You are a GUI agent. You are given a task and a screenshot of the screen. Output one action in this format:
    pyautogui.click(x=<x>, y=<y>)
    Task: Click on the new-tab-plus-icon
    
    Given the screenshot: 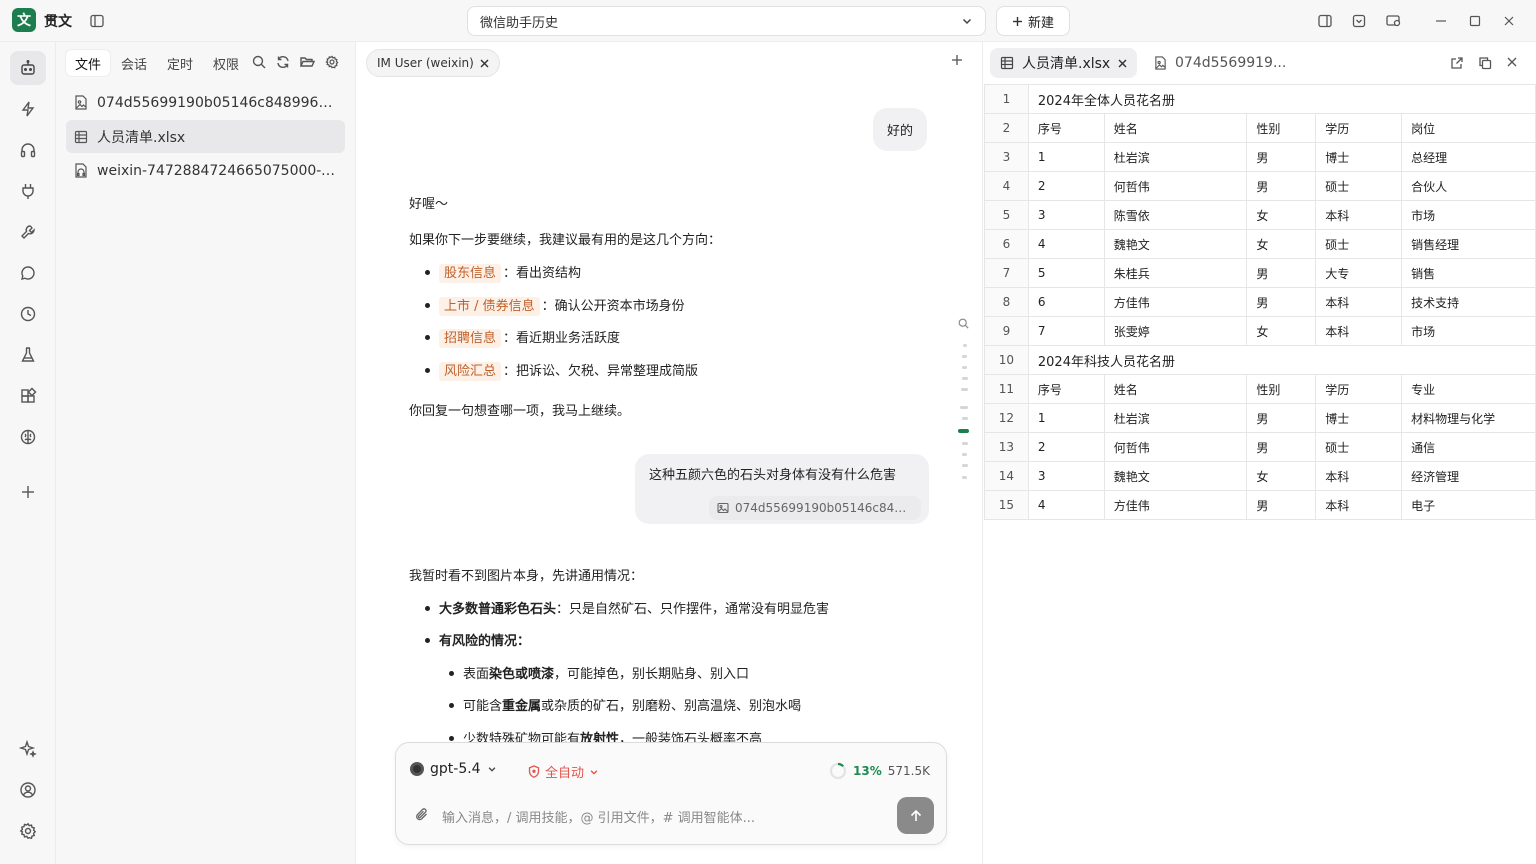 What is the action you would take?
    pyautogui.click(x=957, y=60)
    